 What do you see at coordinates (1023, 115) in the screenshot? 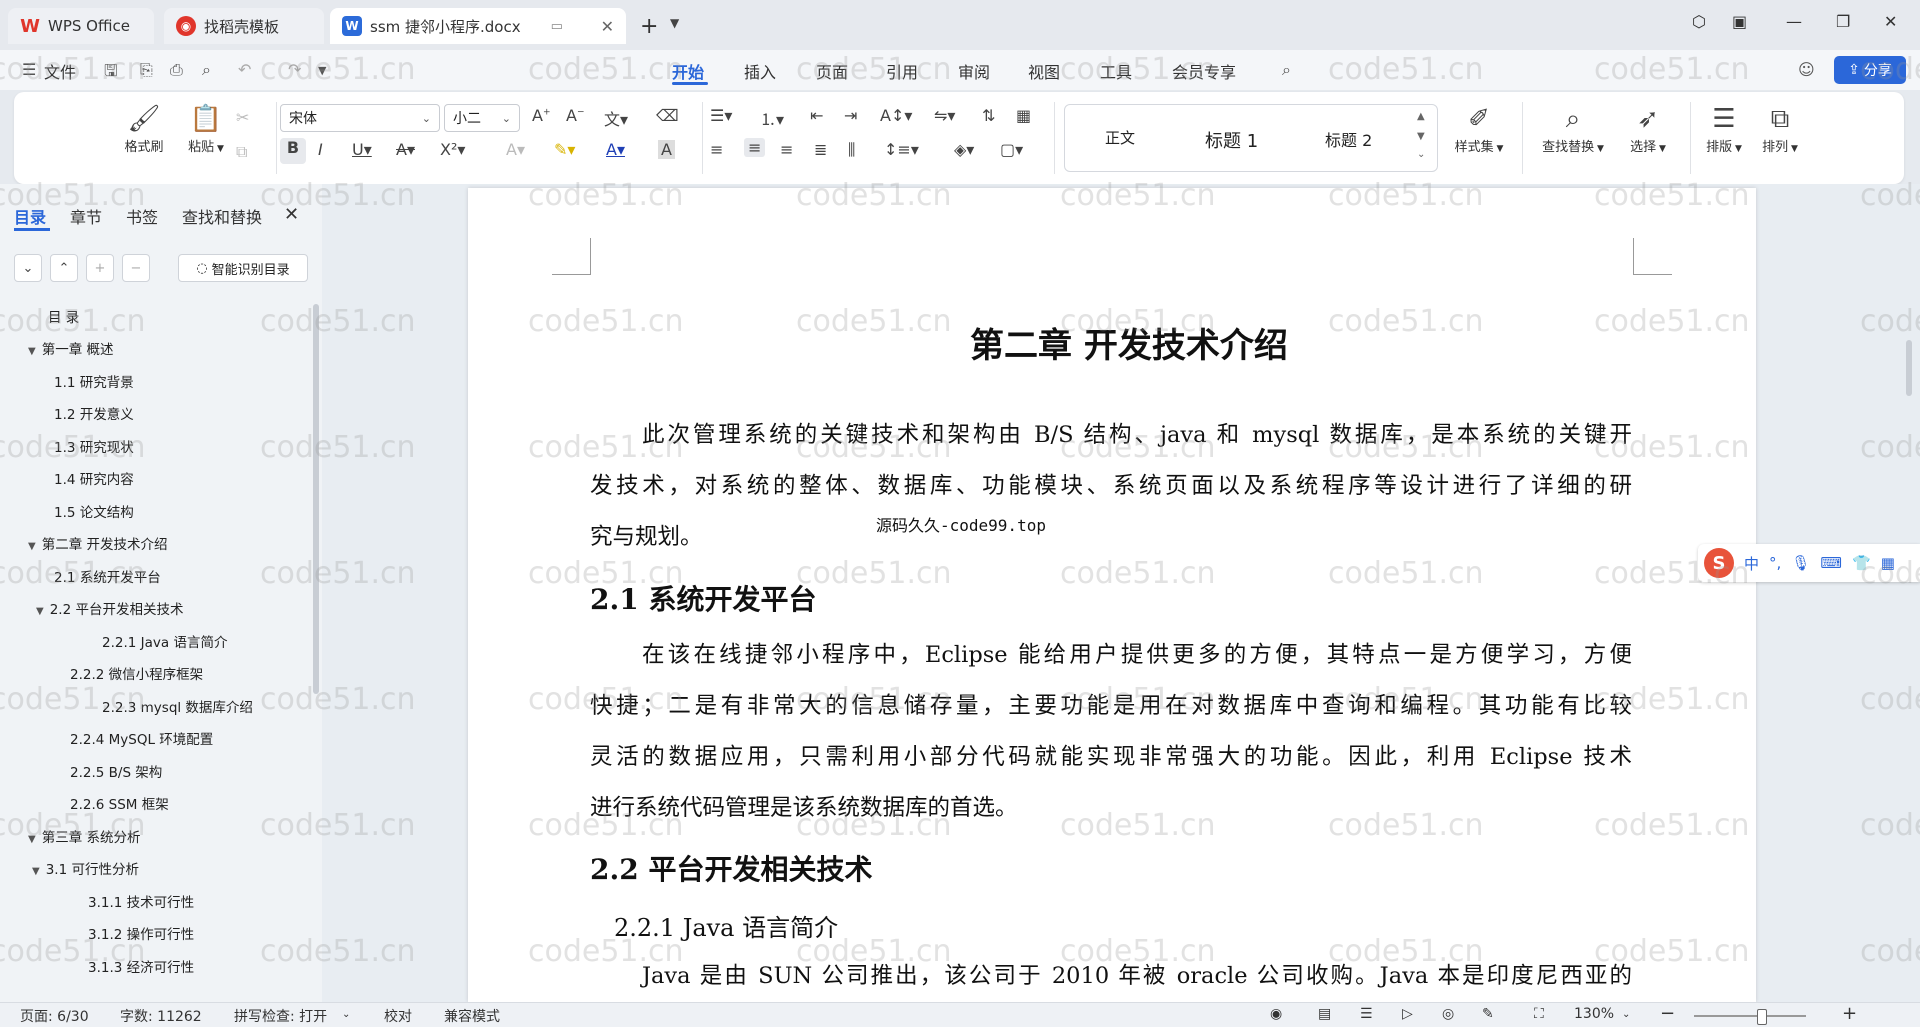
I see `table-grid-icon: ▦` at bounding box center [1023, 115].